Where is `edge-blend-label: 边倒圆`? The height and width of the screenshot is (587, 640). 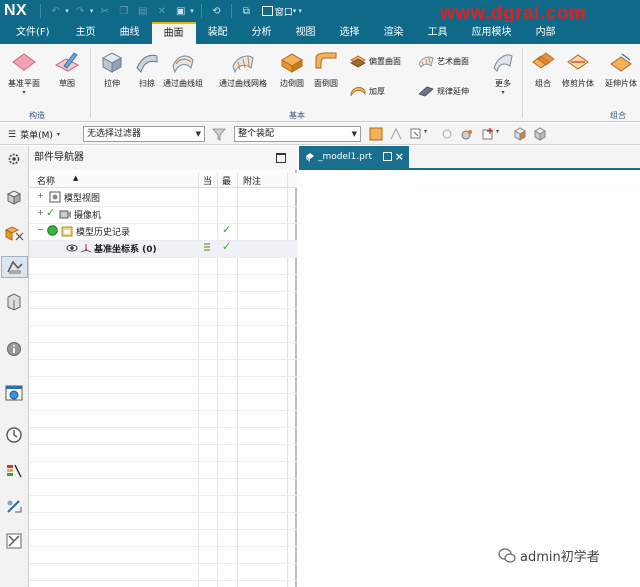 edge-blend-label: 边倒圆 is located at coordinates (292, 83).